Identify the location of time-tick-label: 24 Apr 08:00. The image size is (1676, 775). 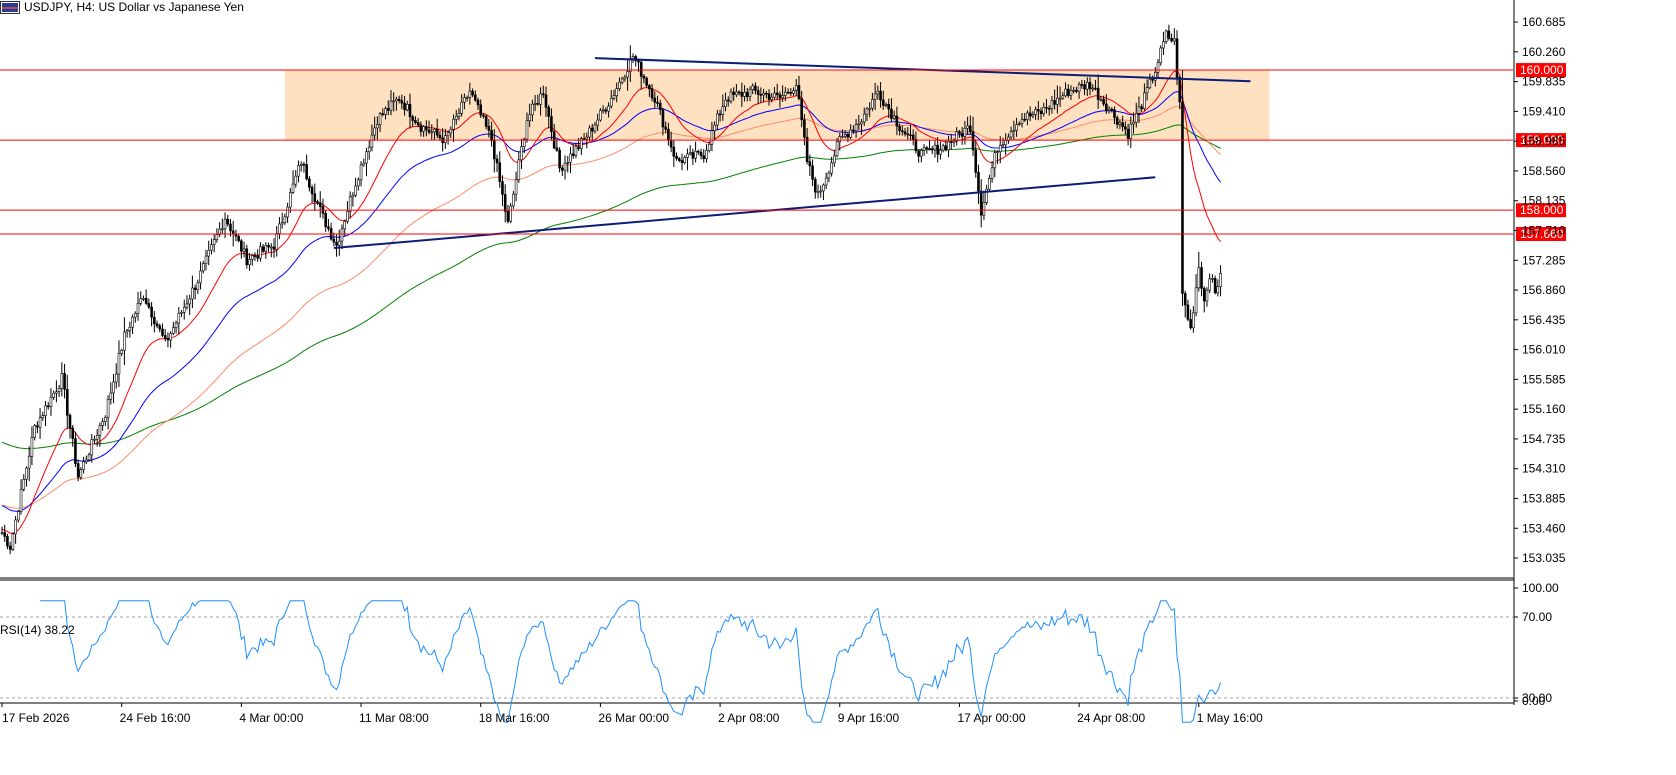
(1111, 718).